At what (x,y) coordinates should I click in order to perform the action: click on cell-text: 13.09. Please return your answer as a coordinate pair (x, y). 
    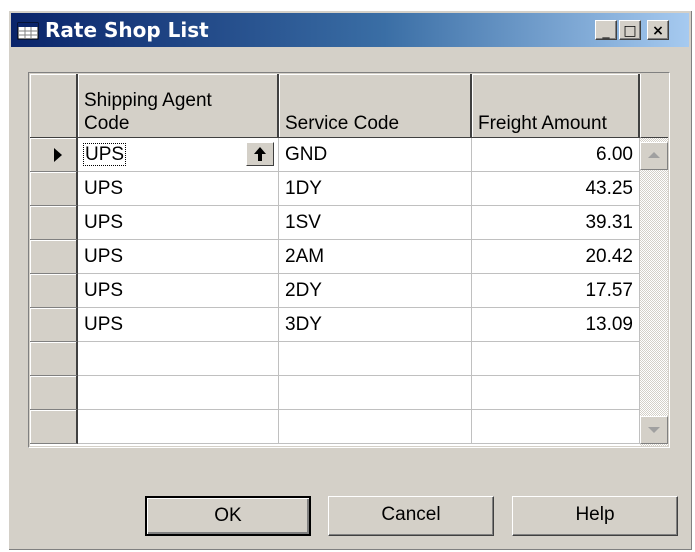
    Looking at the image, I should click on (609, 324).